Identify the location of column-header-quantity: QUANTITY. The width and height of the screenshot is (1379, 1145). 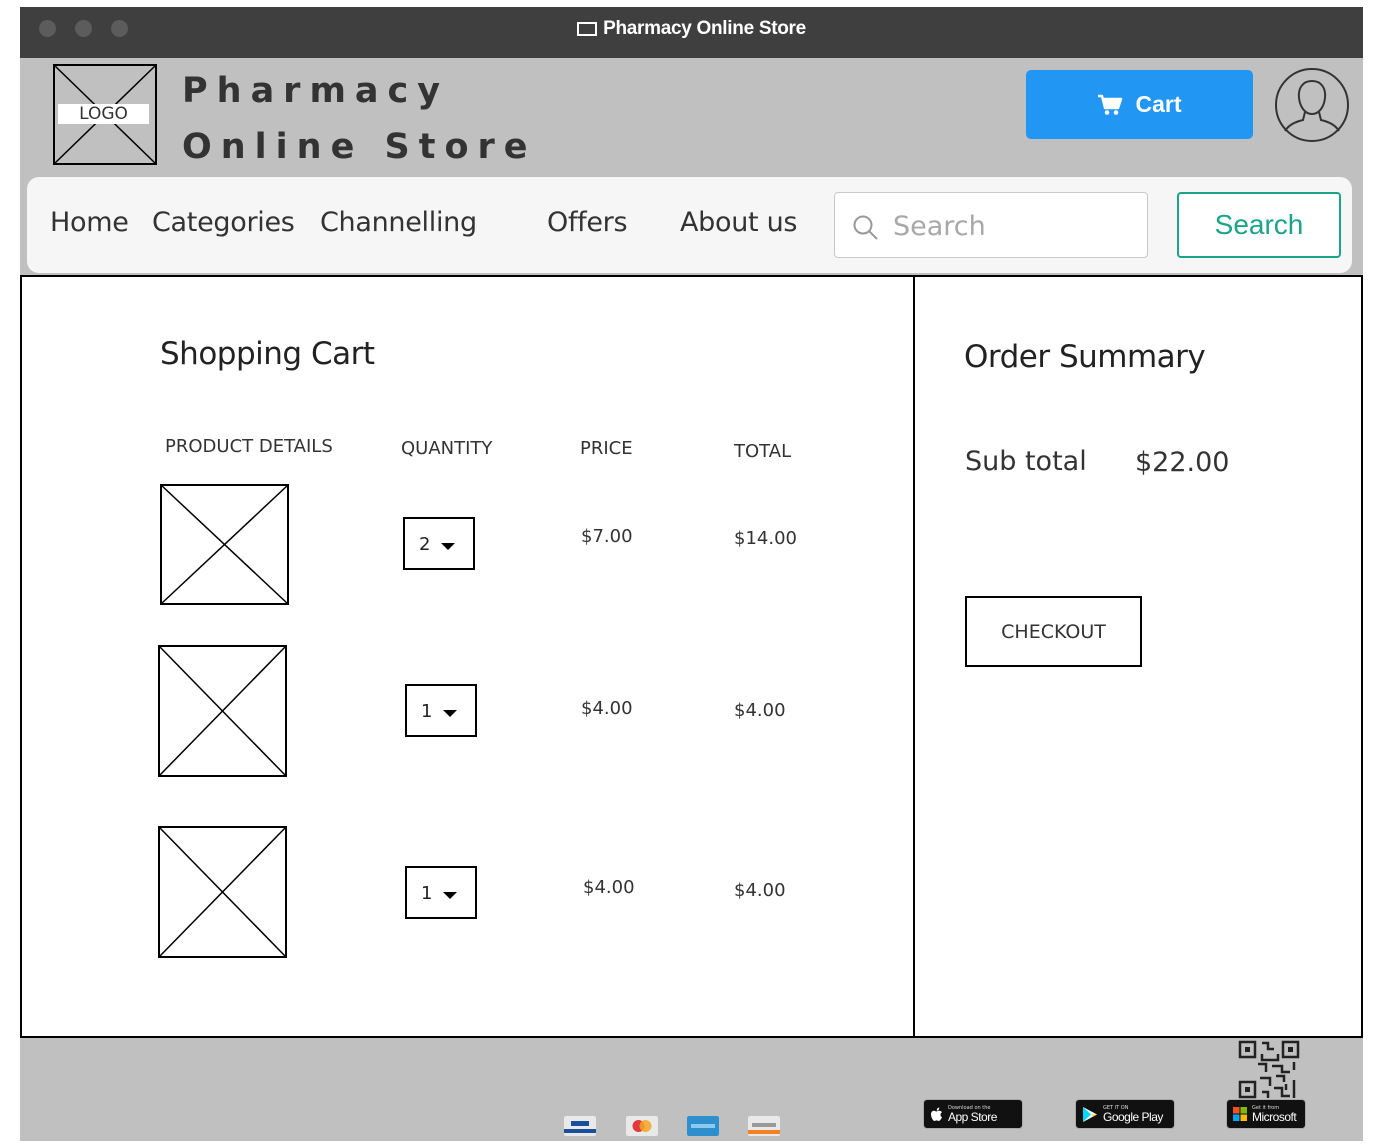
(447, 448).